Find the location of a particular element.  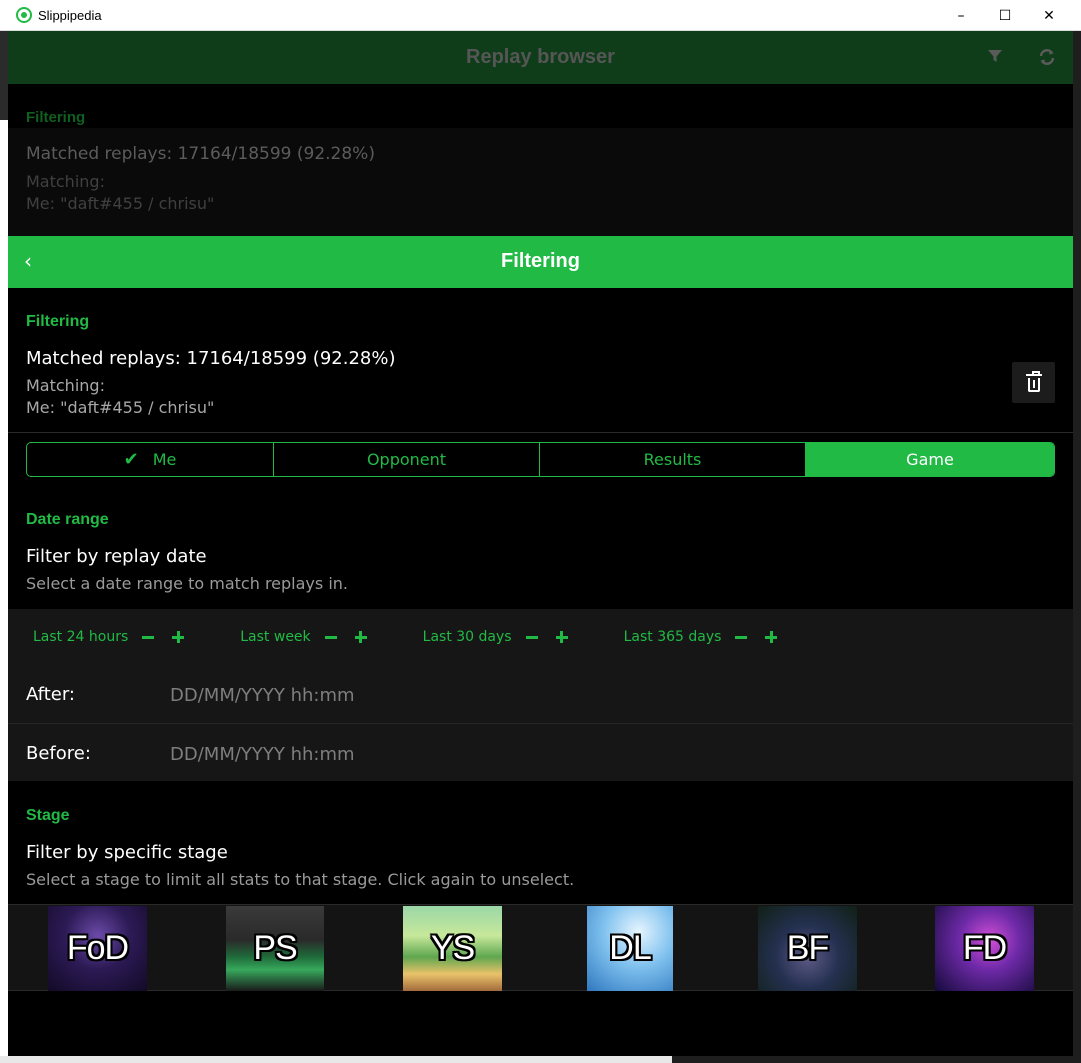

stage-bf-label: BF is located at coordinates (807, 948).